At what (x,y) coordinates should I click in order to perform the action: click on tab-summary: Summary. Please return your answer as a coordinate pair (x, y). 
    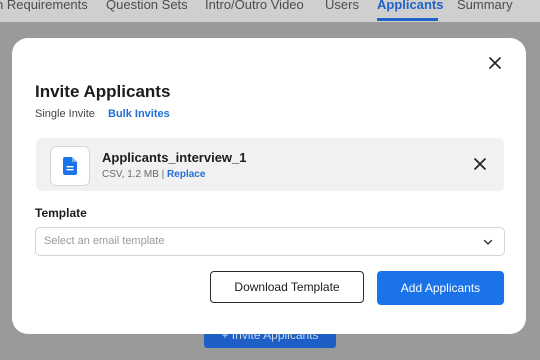
    Looking at the image, I should click on (485, 6).